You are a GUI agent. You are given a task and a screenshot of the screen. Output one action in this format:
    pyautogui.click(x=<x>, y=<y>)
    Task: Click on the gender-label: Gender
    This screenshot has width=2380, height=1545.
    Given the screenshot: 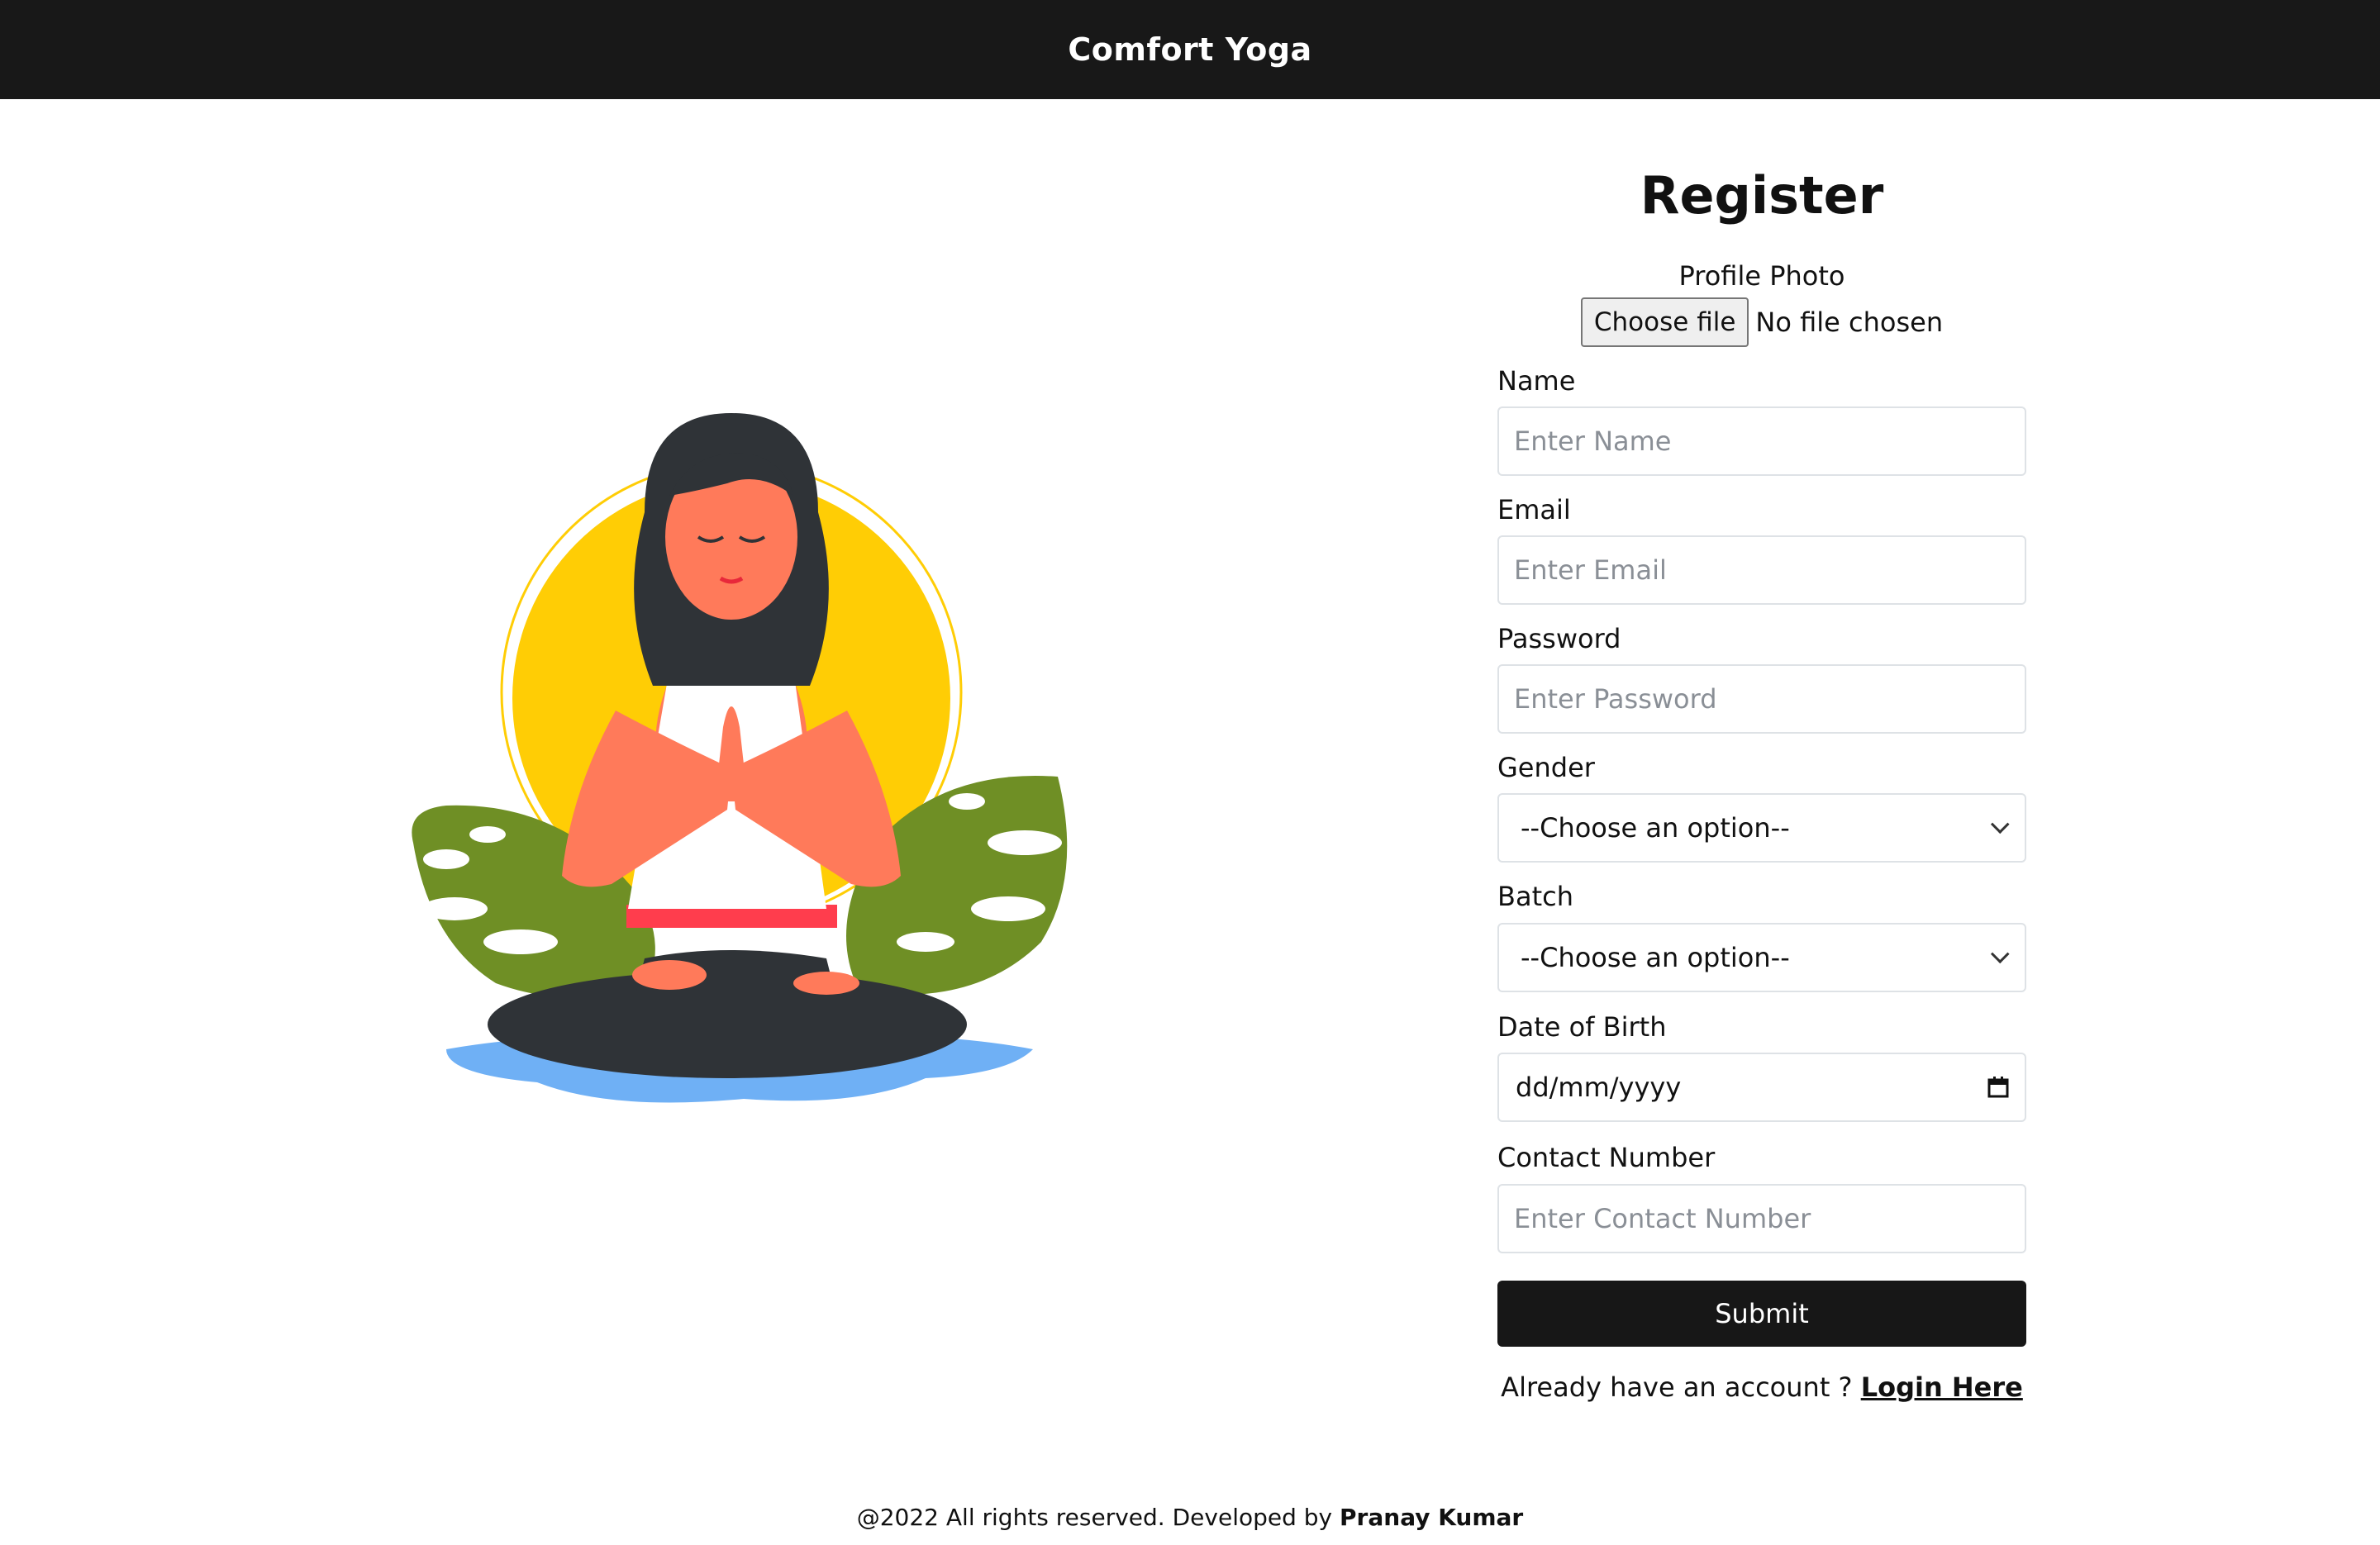 What is the action you would take?
    pyautogui.click(x=1546, y=767)
    